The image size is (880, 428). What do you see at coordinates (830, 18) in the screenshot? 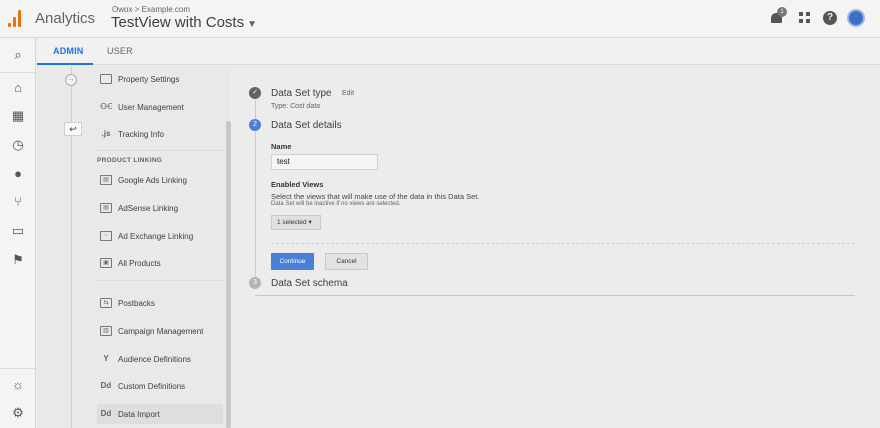
I see `help-icon: ?` at bounding box center [830, 18].